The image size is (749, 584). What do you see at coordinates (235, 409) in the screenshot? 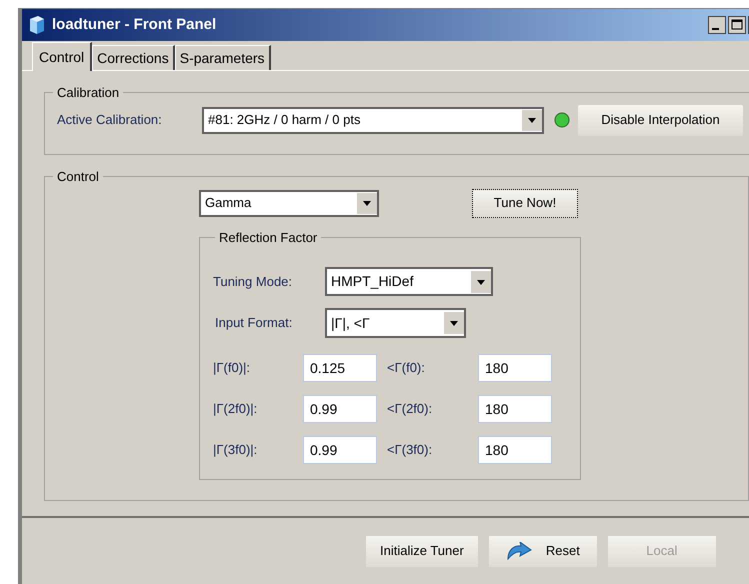
I see `field-label: |Γ(2f0)|:` at bounding box center [235, 409].